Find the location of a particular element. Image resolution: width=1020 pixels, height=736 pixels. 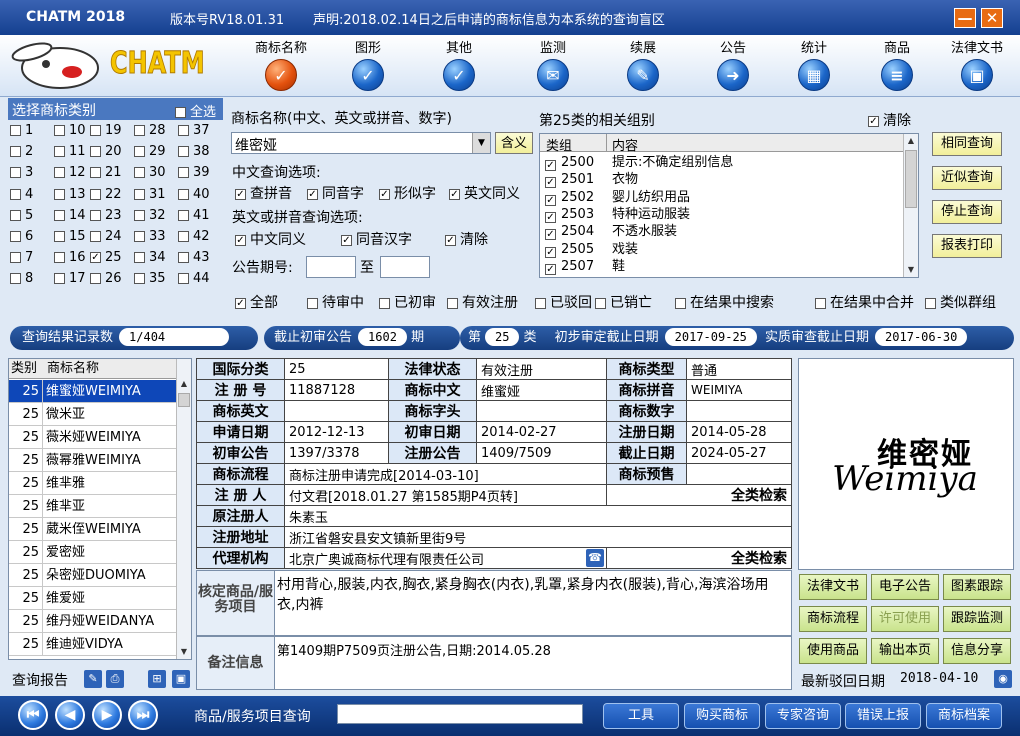

result-row: 25 维蜜娅WEIMIYA is located at coordinates (93, 391).